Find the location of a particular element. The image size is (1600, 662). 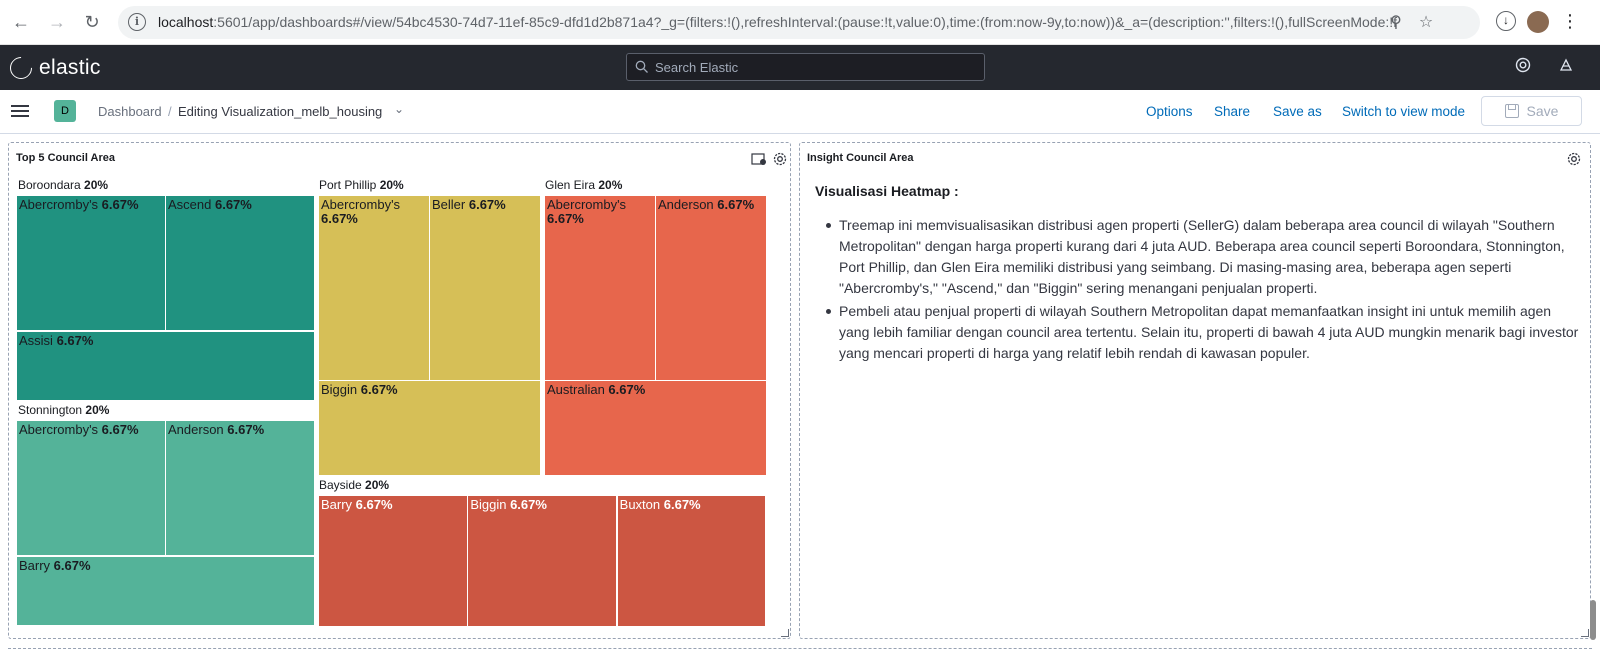

save-as-button: Save as is located at coordinates (1297, 111).